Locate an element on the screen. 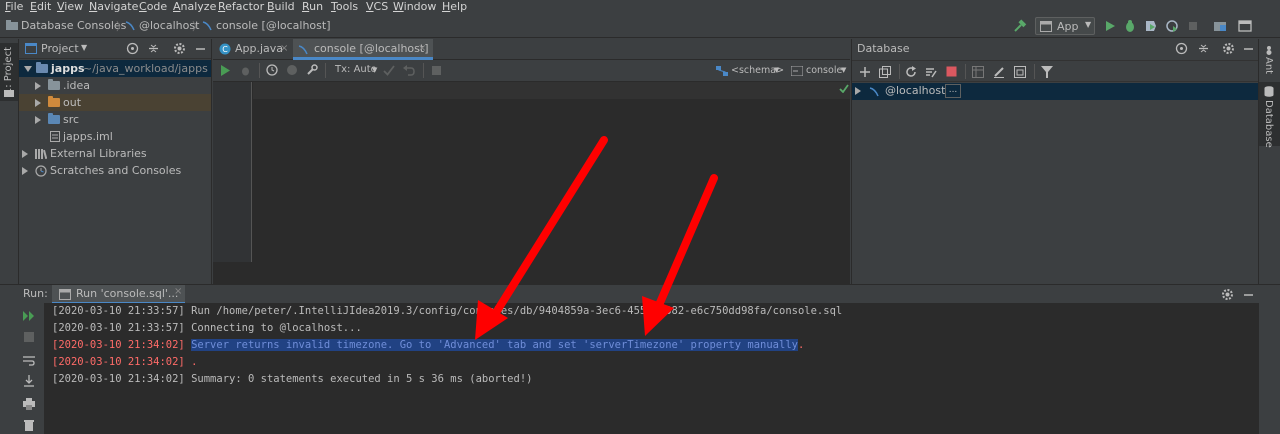 The image size is (1280, 434). stop-circle-icon is located at coordinates (292, 70).